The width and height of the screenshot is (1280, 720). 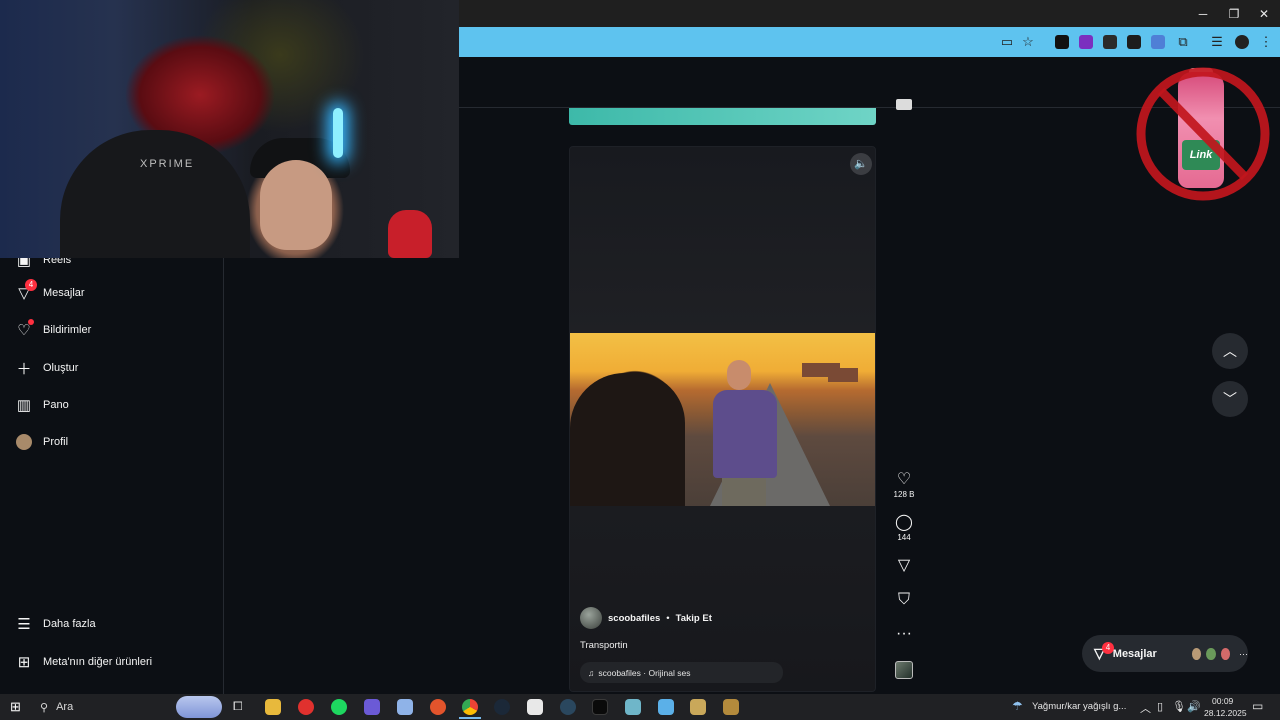 I want to click on headset-brand-text: XPRIME, so click(x=167, y=164).